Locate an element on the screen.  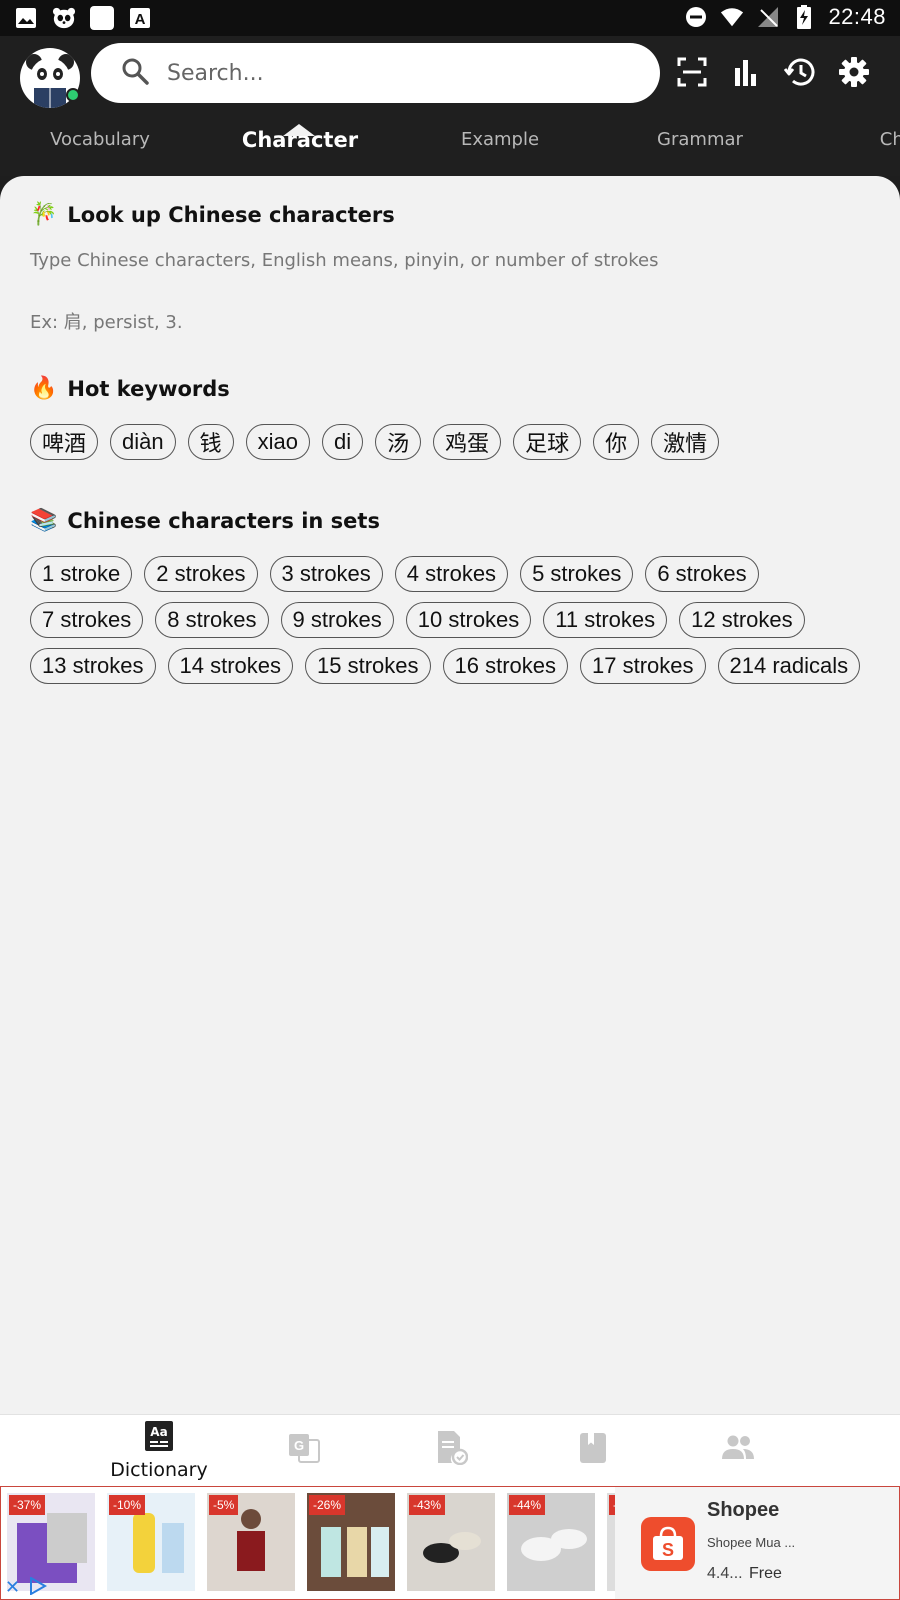
notebook-icon is located at coordinates (593, 1450).